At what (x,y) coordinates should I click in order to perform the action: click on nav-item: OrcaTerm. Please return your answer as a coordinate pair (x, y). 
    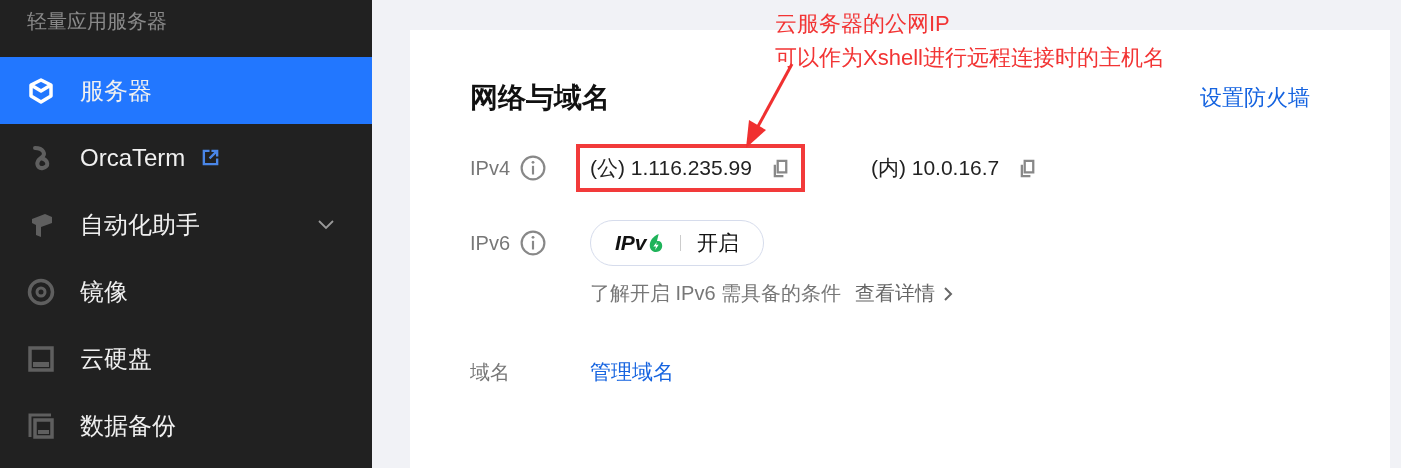
    Looking at the image, I should click on (186, 157).